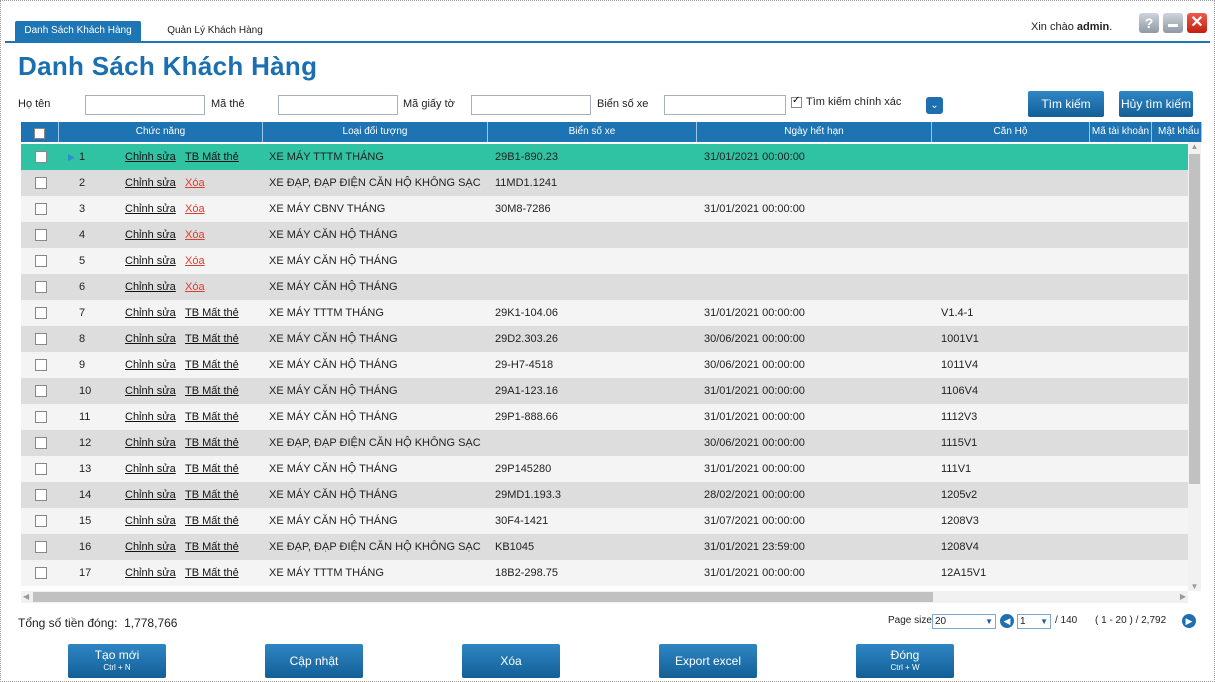 The width and height of the screenshot is (1215, 682). What do you see at coordinates (161, 132) in the screenshot?
I see `header-col-function: Chức năng` at bounding box center [161, 132].